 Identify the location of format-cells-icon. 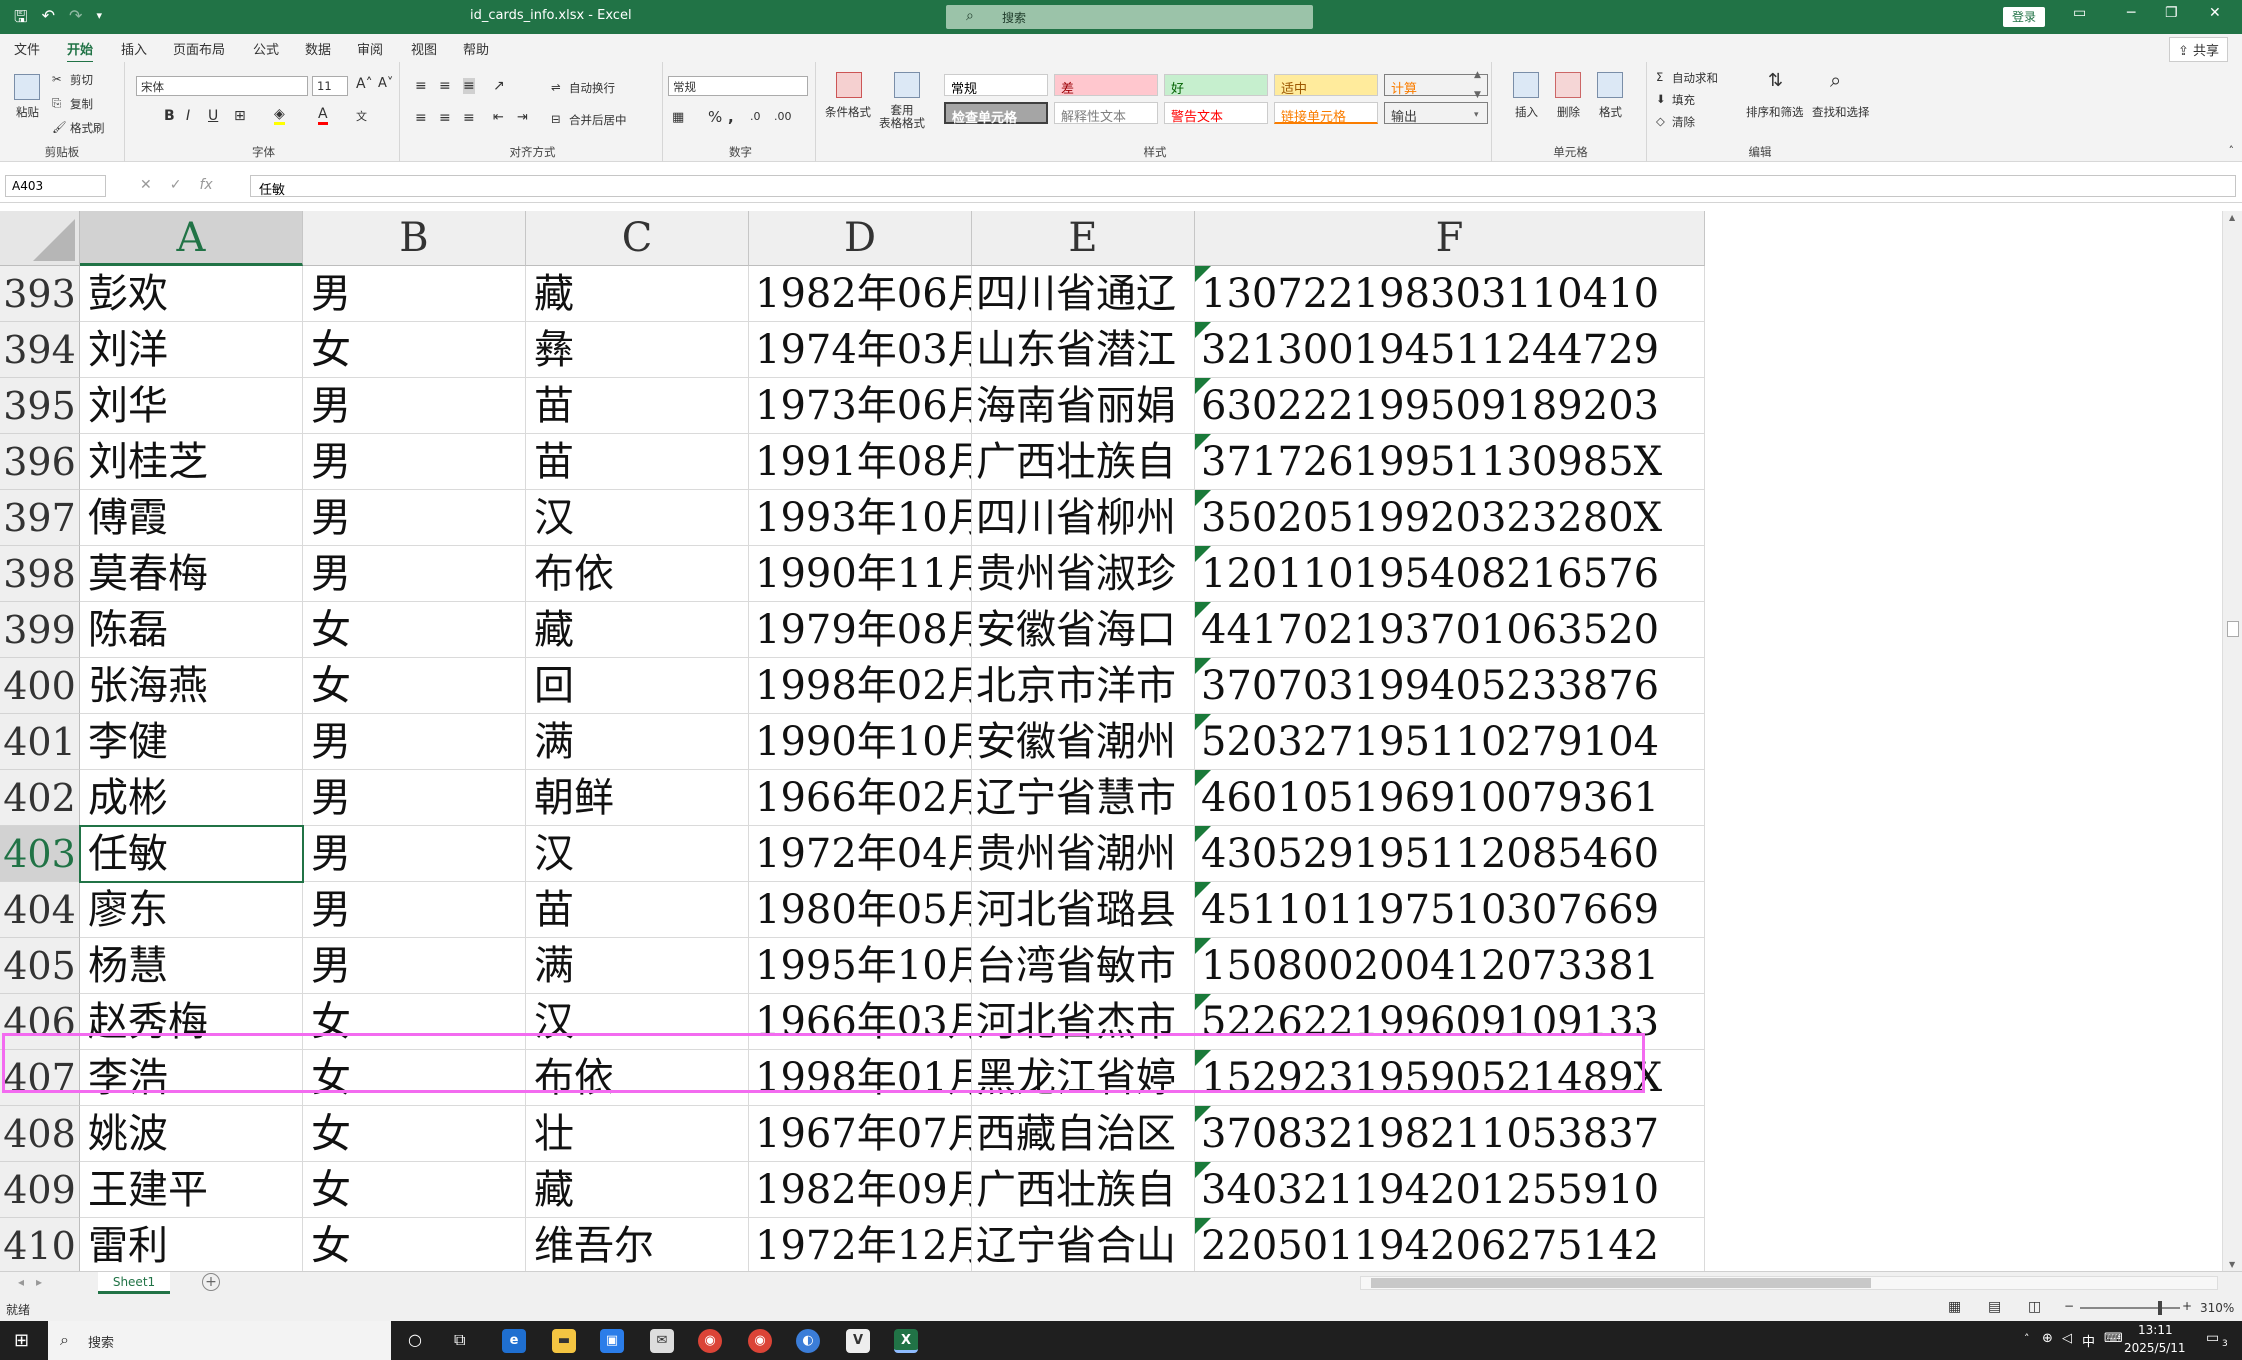
(1610, 85).